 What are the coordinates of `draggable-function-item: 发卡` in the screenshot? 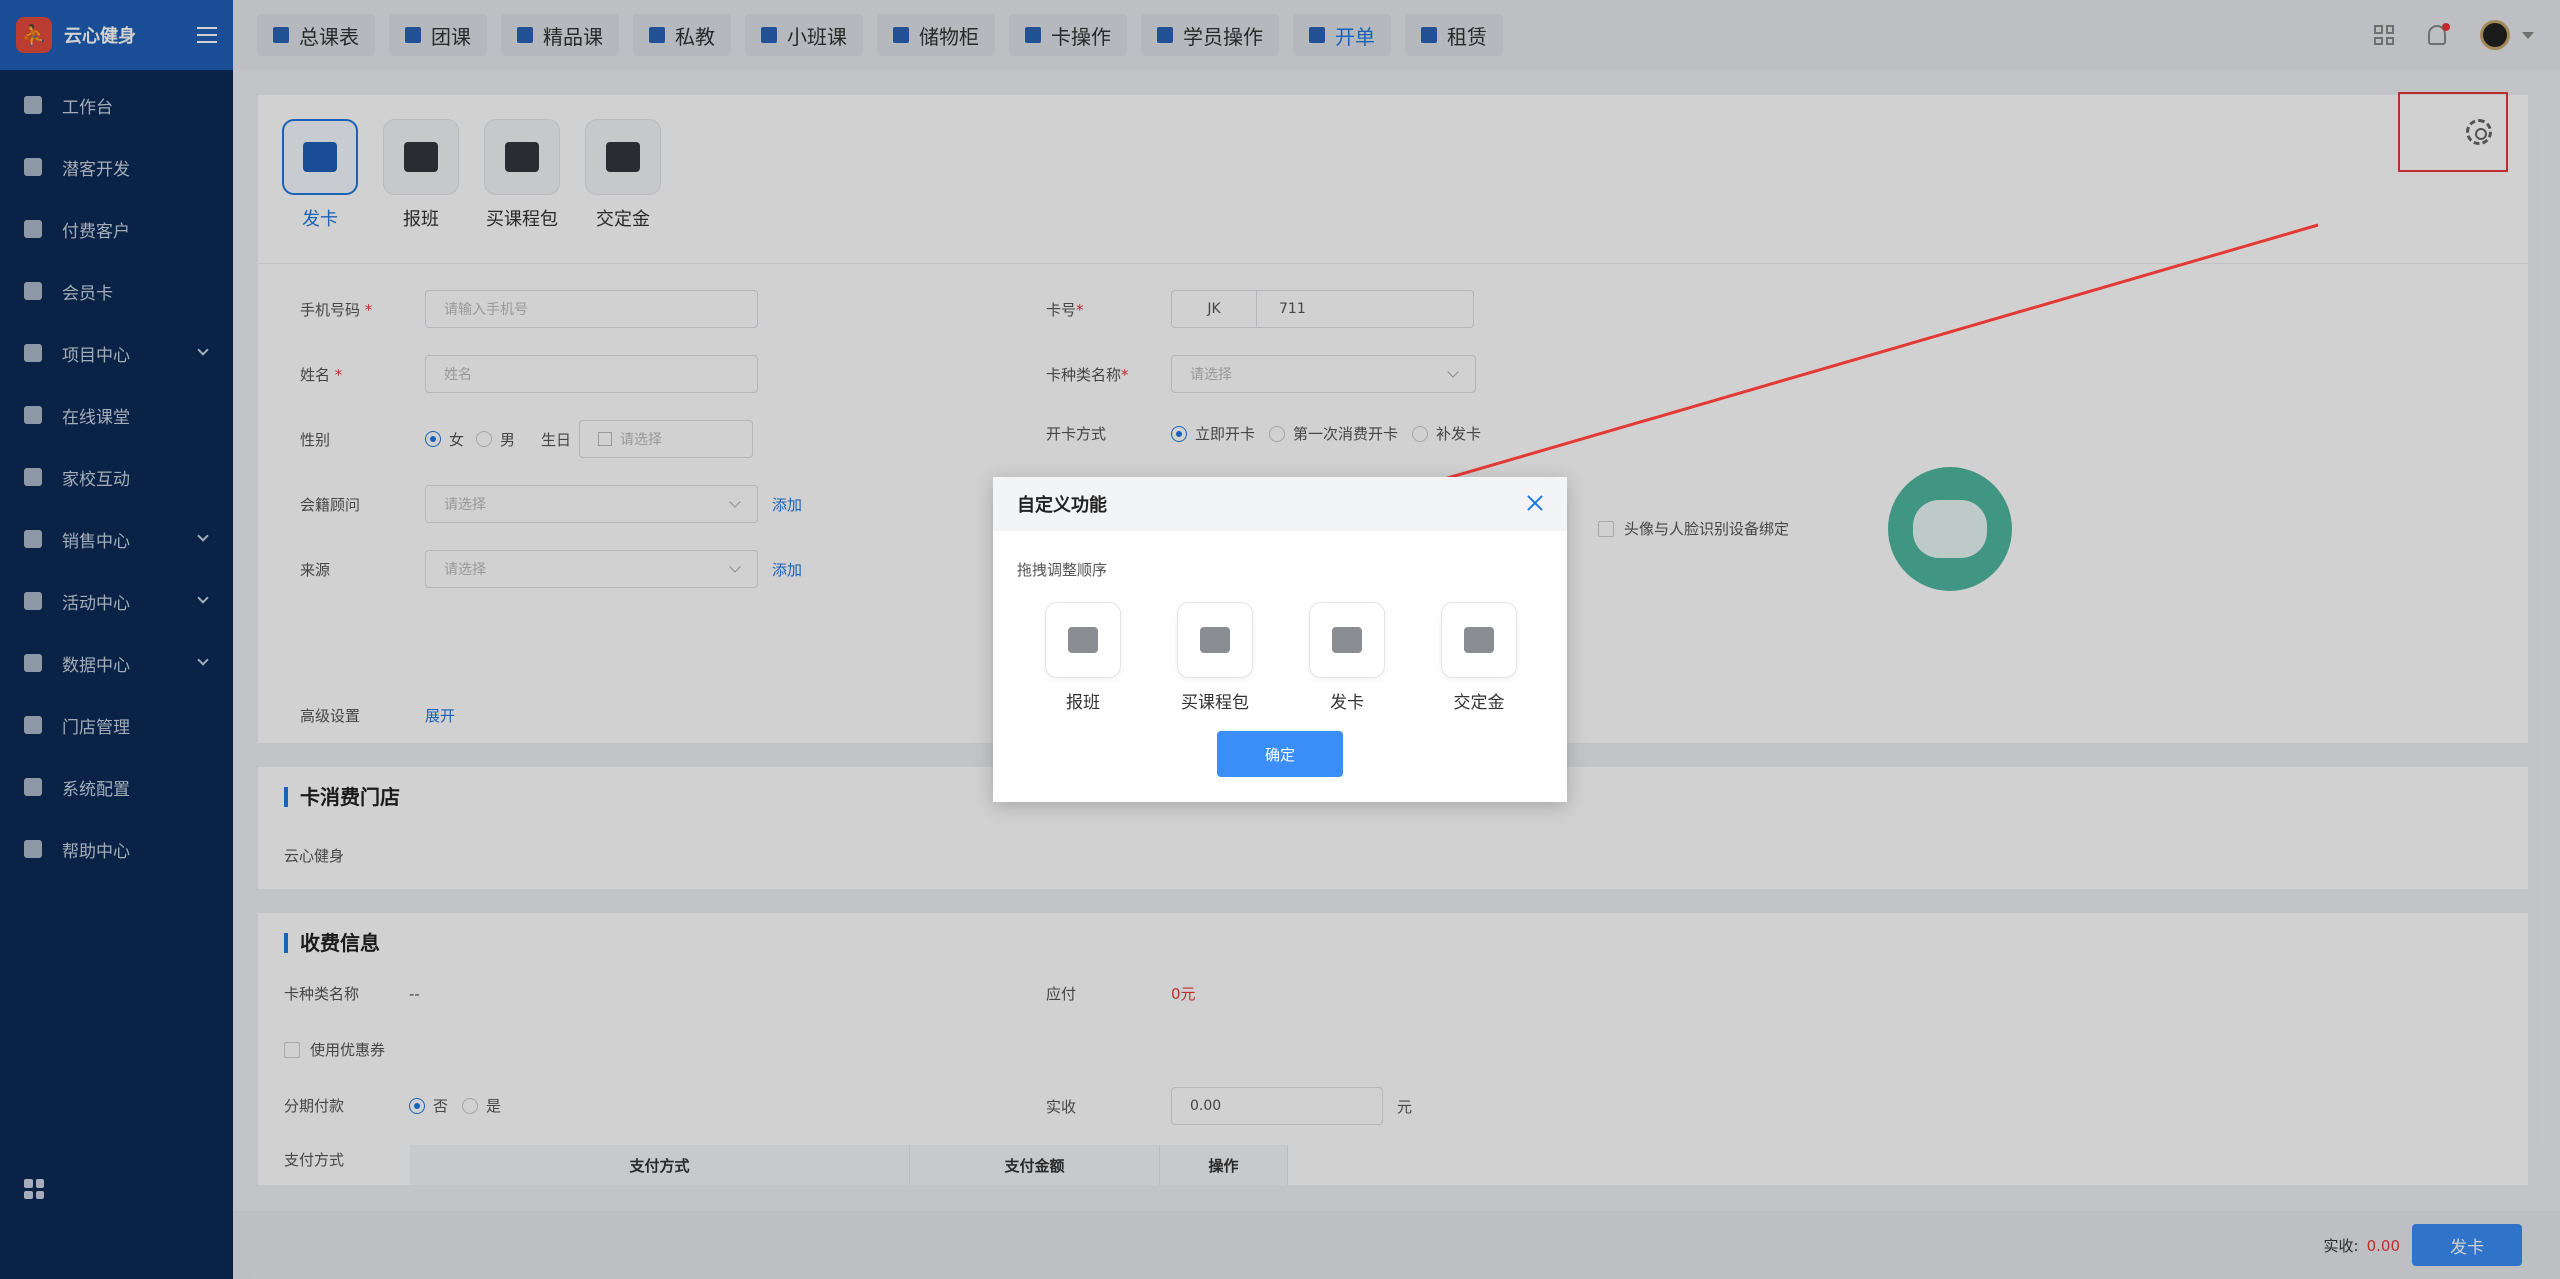 It's located at (1347, 657).